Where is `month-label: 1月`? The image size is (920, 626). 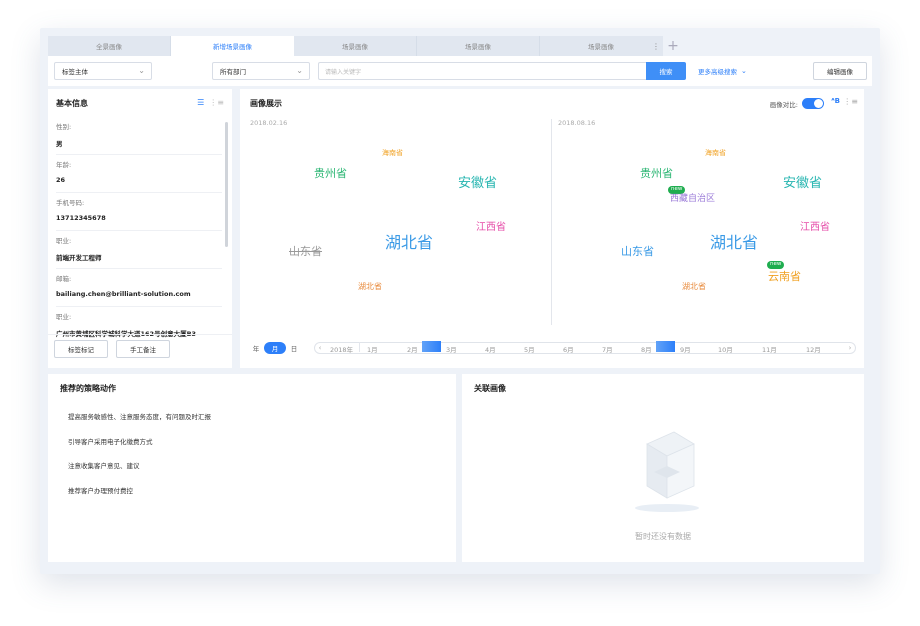 month-label: 1月 is located at coordinates (372, 349).